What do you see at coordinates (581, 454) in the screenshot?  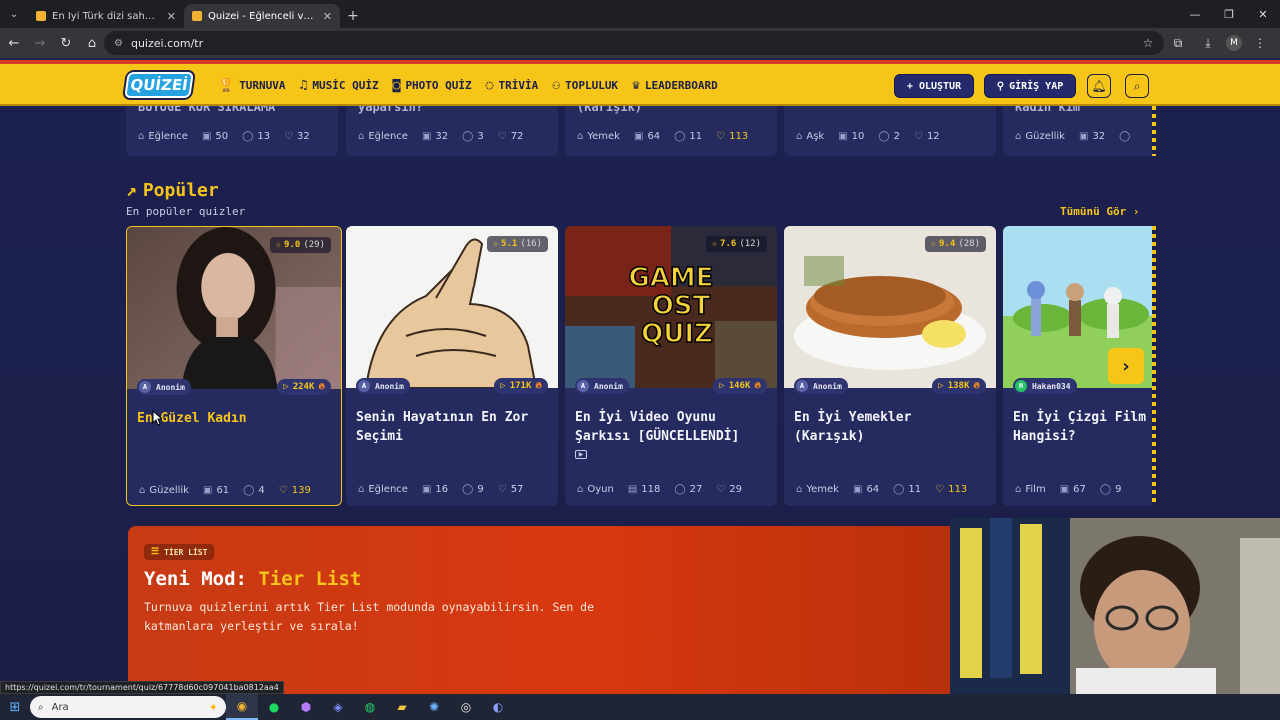 I see `video-icon: ▶` at bounding box center [581, 454].